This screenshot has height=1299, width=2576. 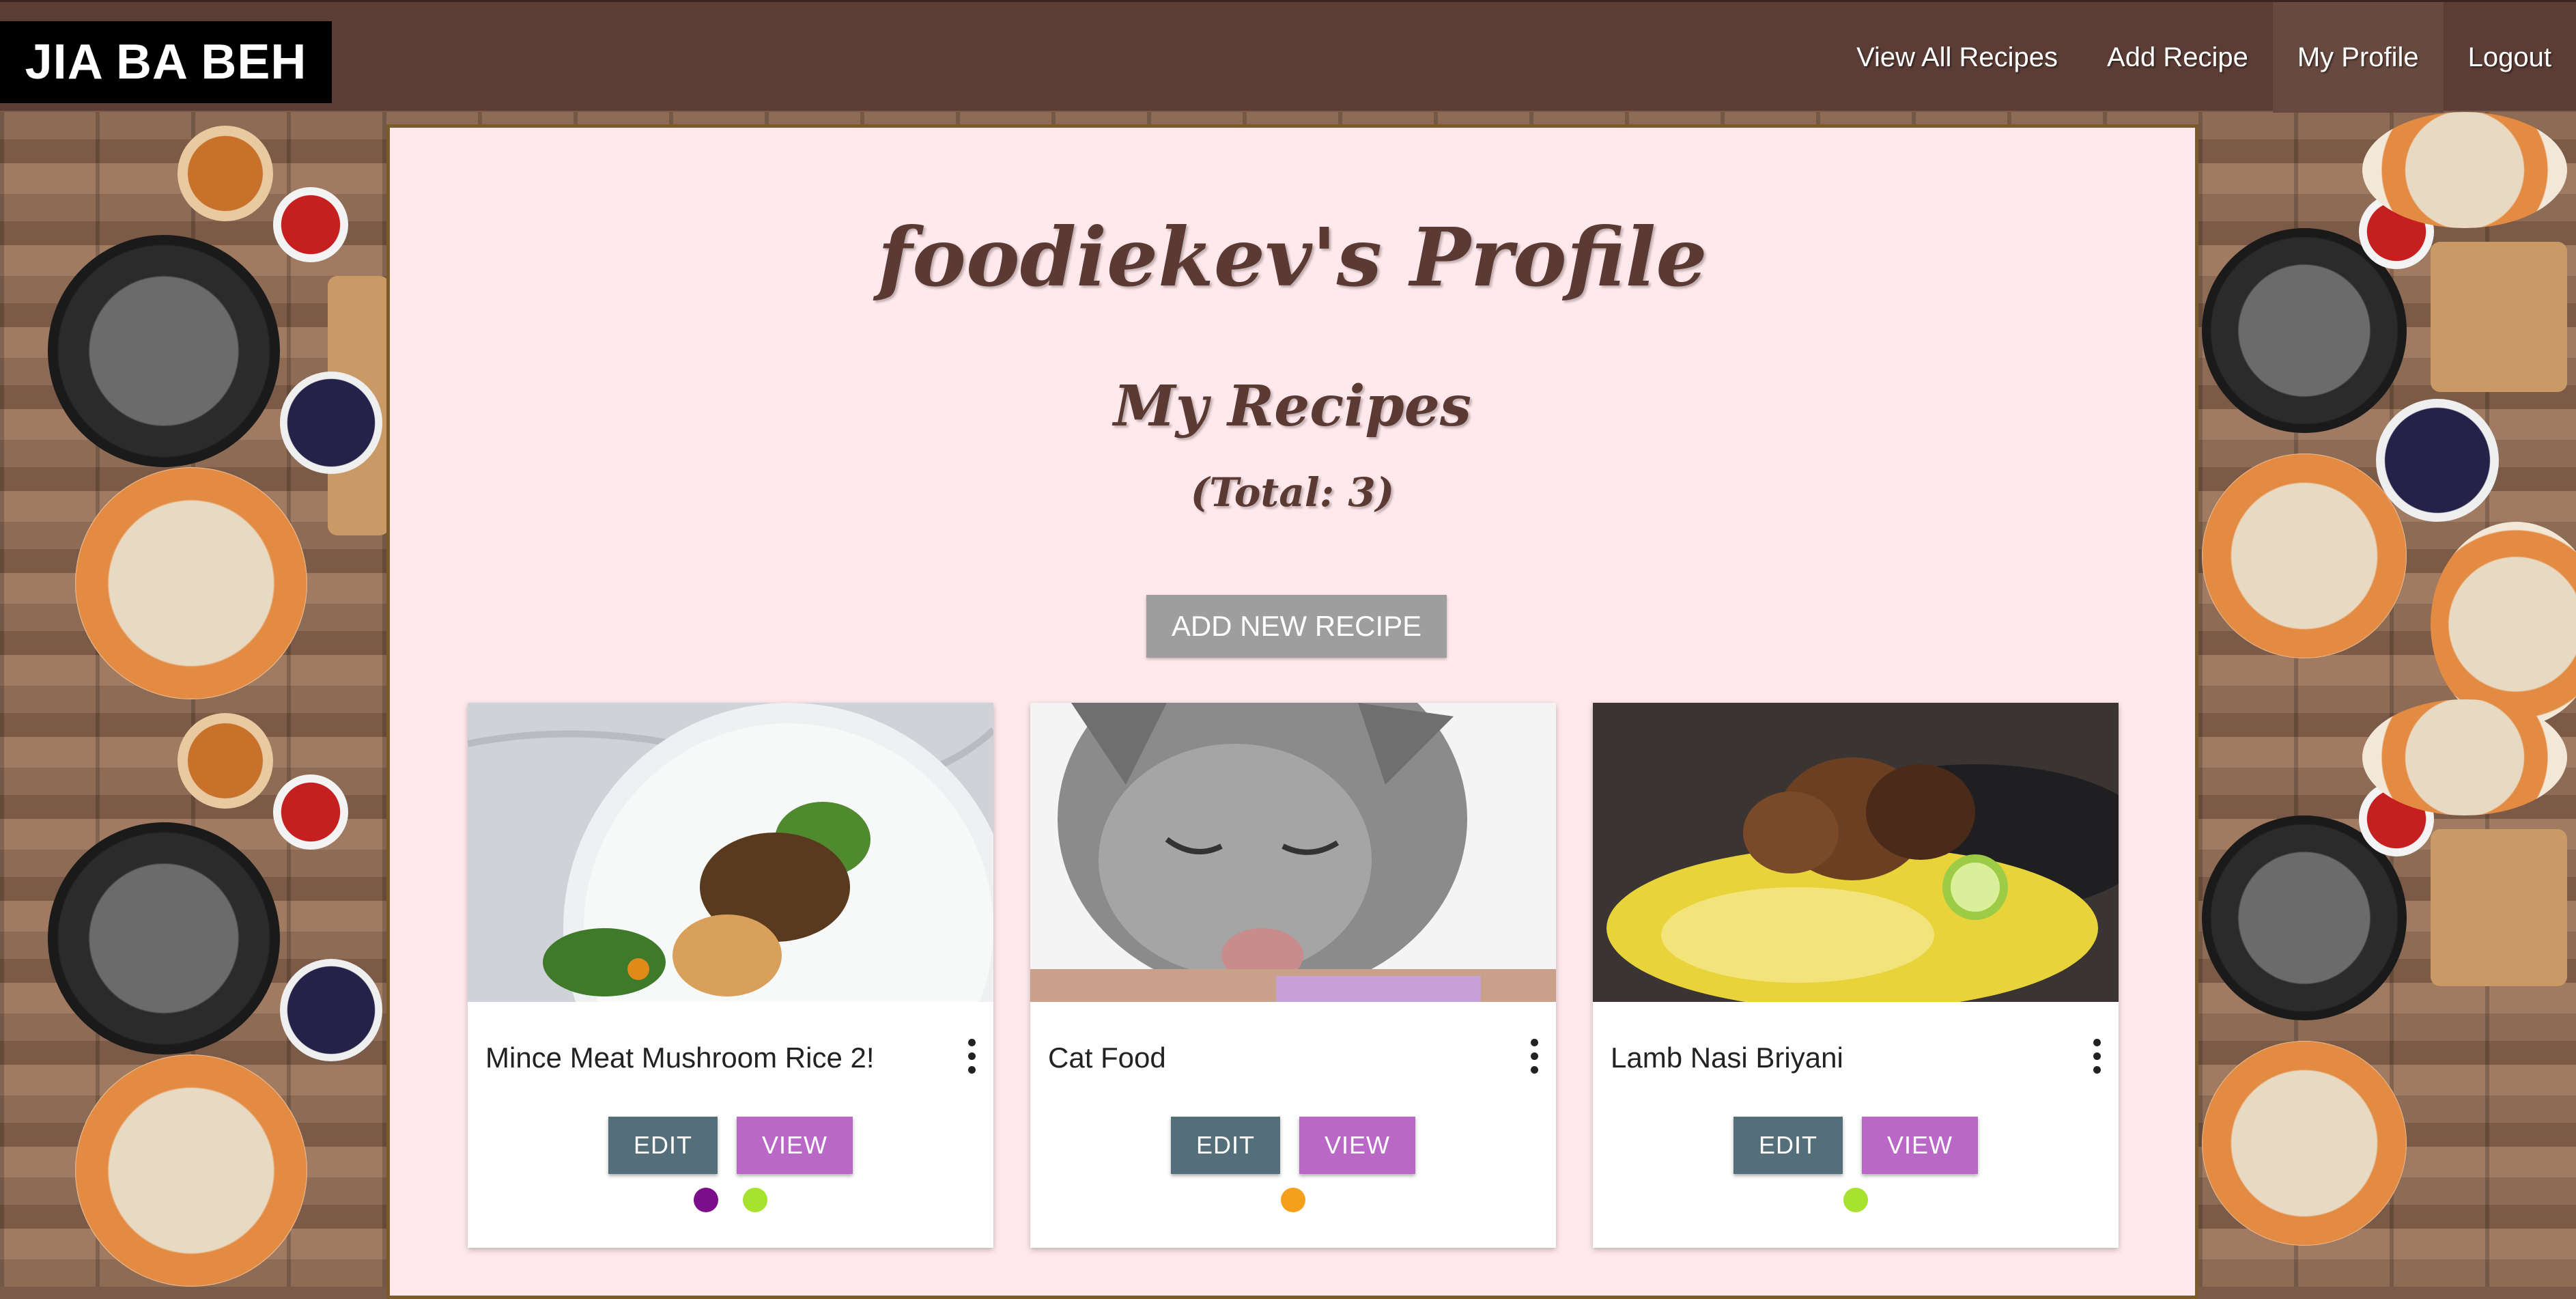 I want to click on recipe-title: Lamb Nasi Briyani, so click(x=1727, y=1058).